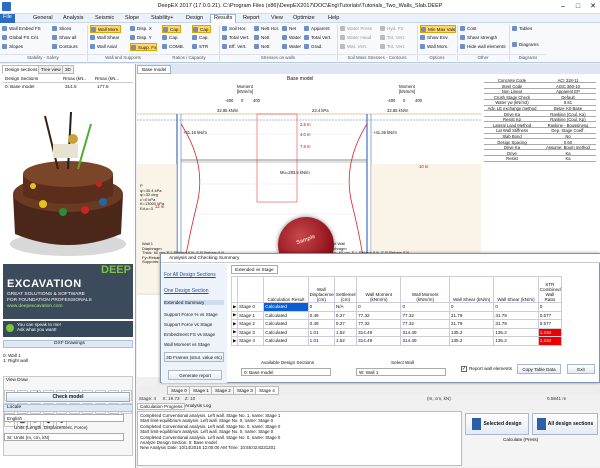 The image size is (600, 468). Describe the element at coordinates (201, 29) in the screenshot. I see `cap-button-3: Cap.` at that location.